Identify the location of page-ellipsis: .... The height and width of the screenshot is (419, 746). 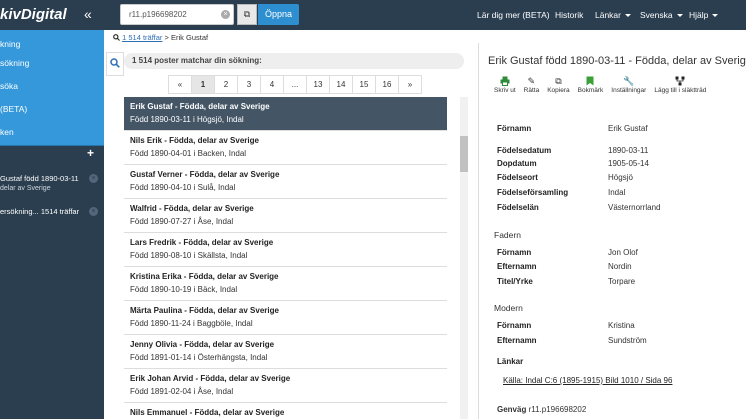
(295, 84).